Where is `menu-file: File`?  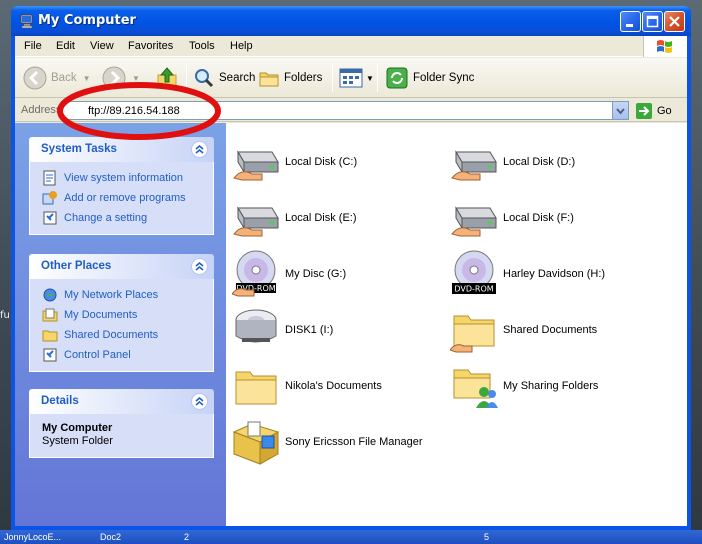
menu-file: File is located at coordinates (33, 46).